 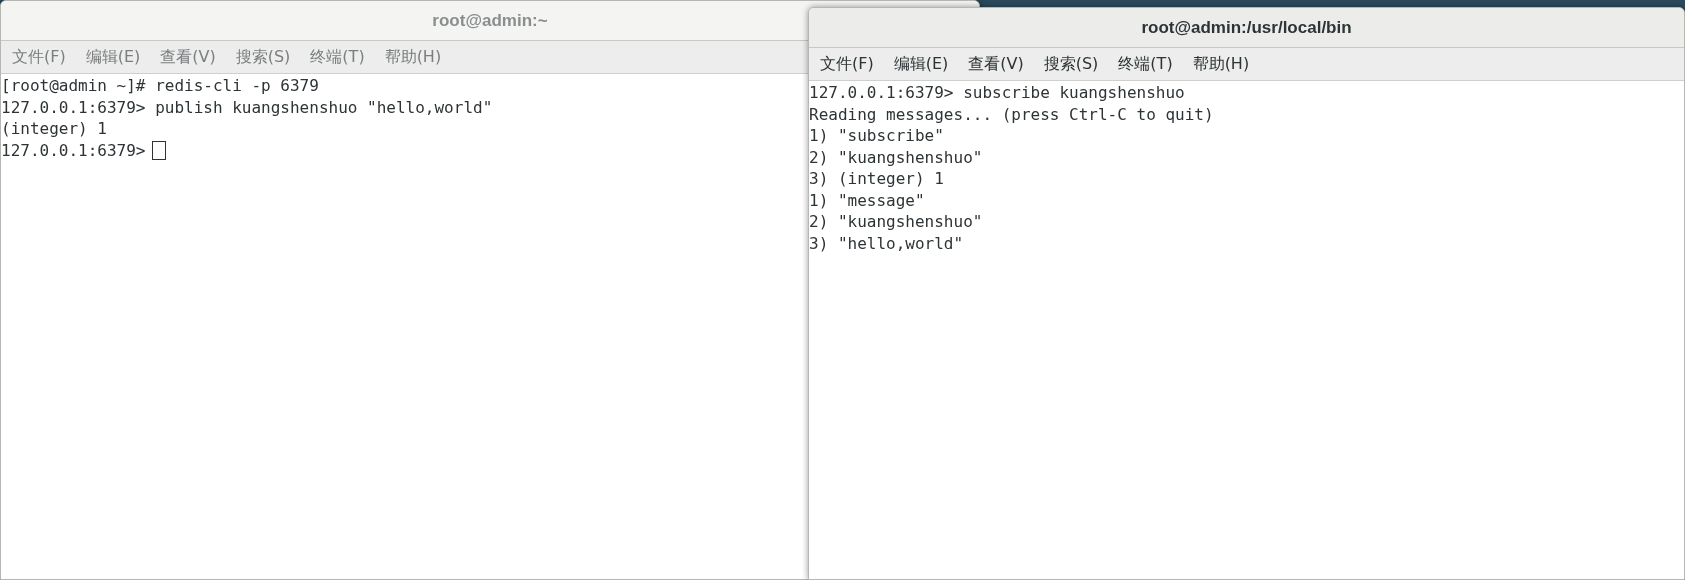 What do you see at coordinates (876, 179) in the screenshot?
I see `terminal-line: 3) (integer) 1` at bounding box center [876, 179].